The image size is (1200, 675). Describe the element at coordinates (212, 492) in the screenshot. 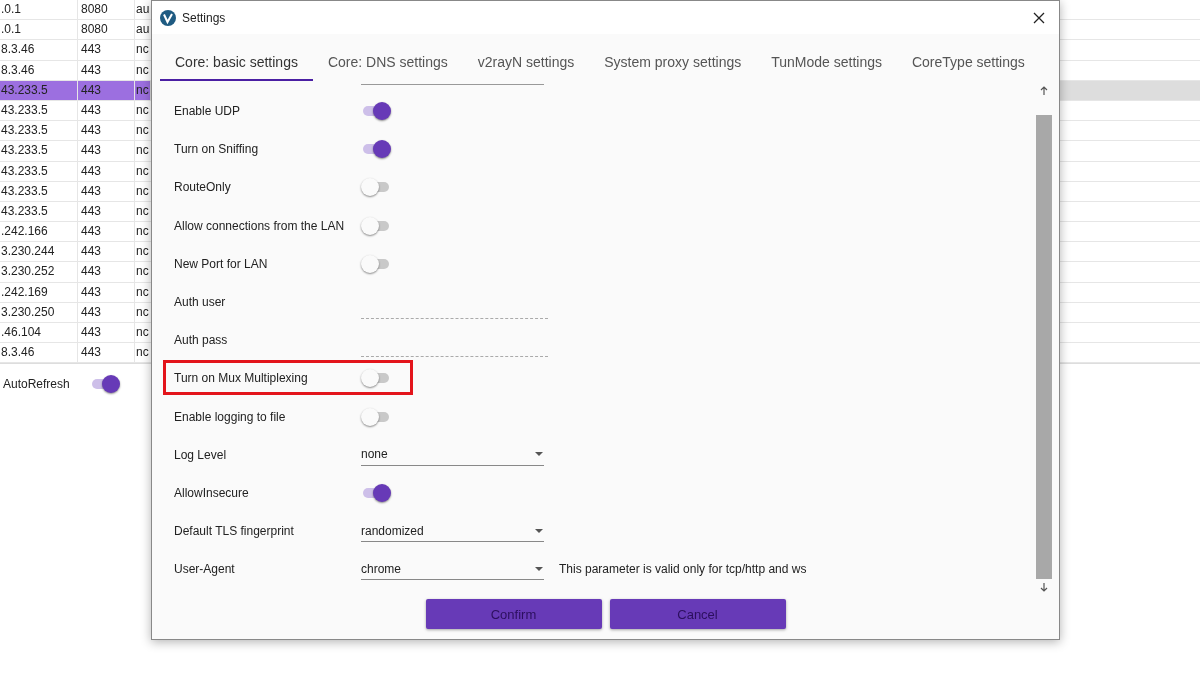

I see `setting-label: AllowInsecure` at that location.